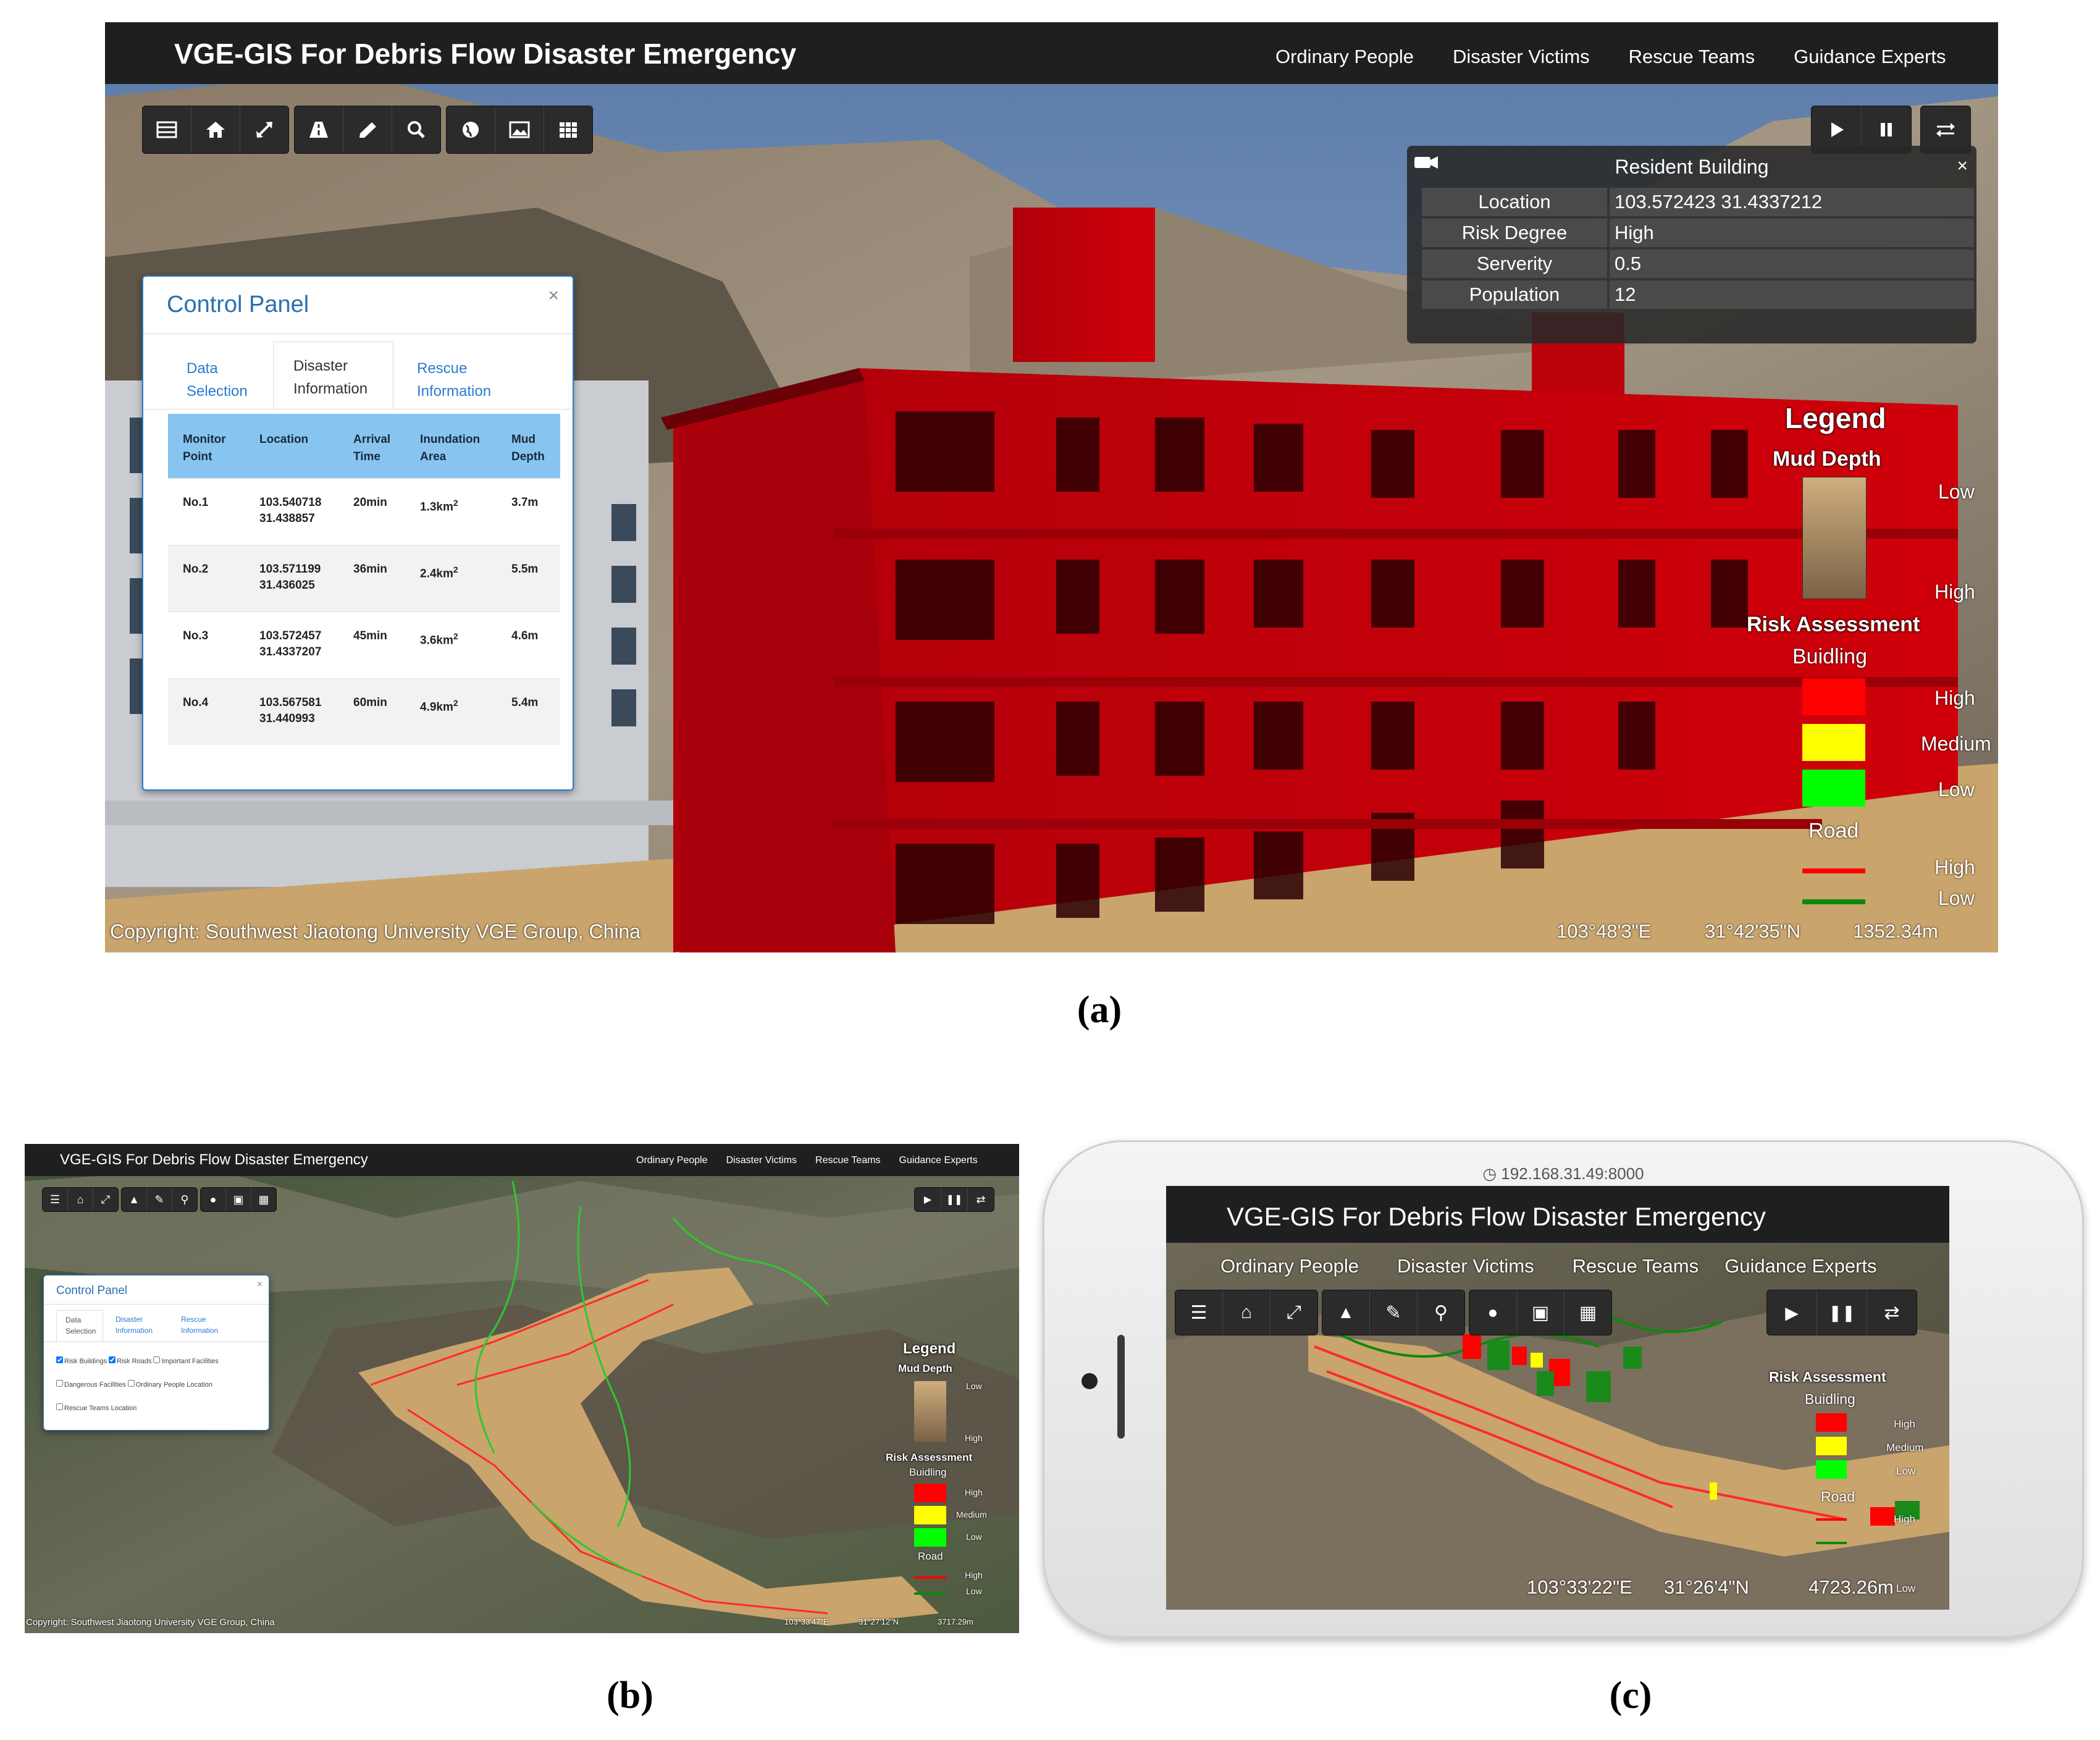 The image size is (2100, 1740). Describe the element at coordinates (186, 1360) in the screenshot. I see `checkbox-important-facilities: Important Facilities` at that location.